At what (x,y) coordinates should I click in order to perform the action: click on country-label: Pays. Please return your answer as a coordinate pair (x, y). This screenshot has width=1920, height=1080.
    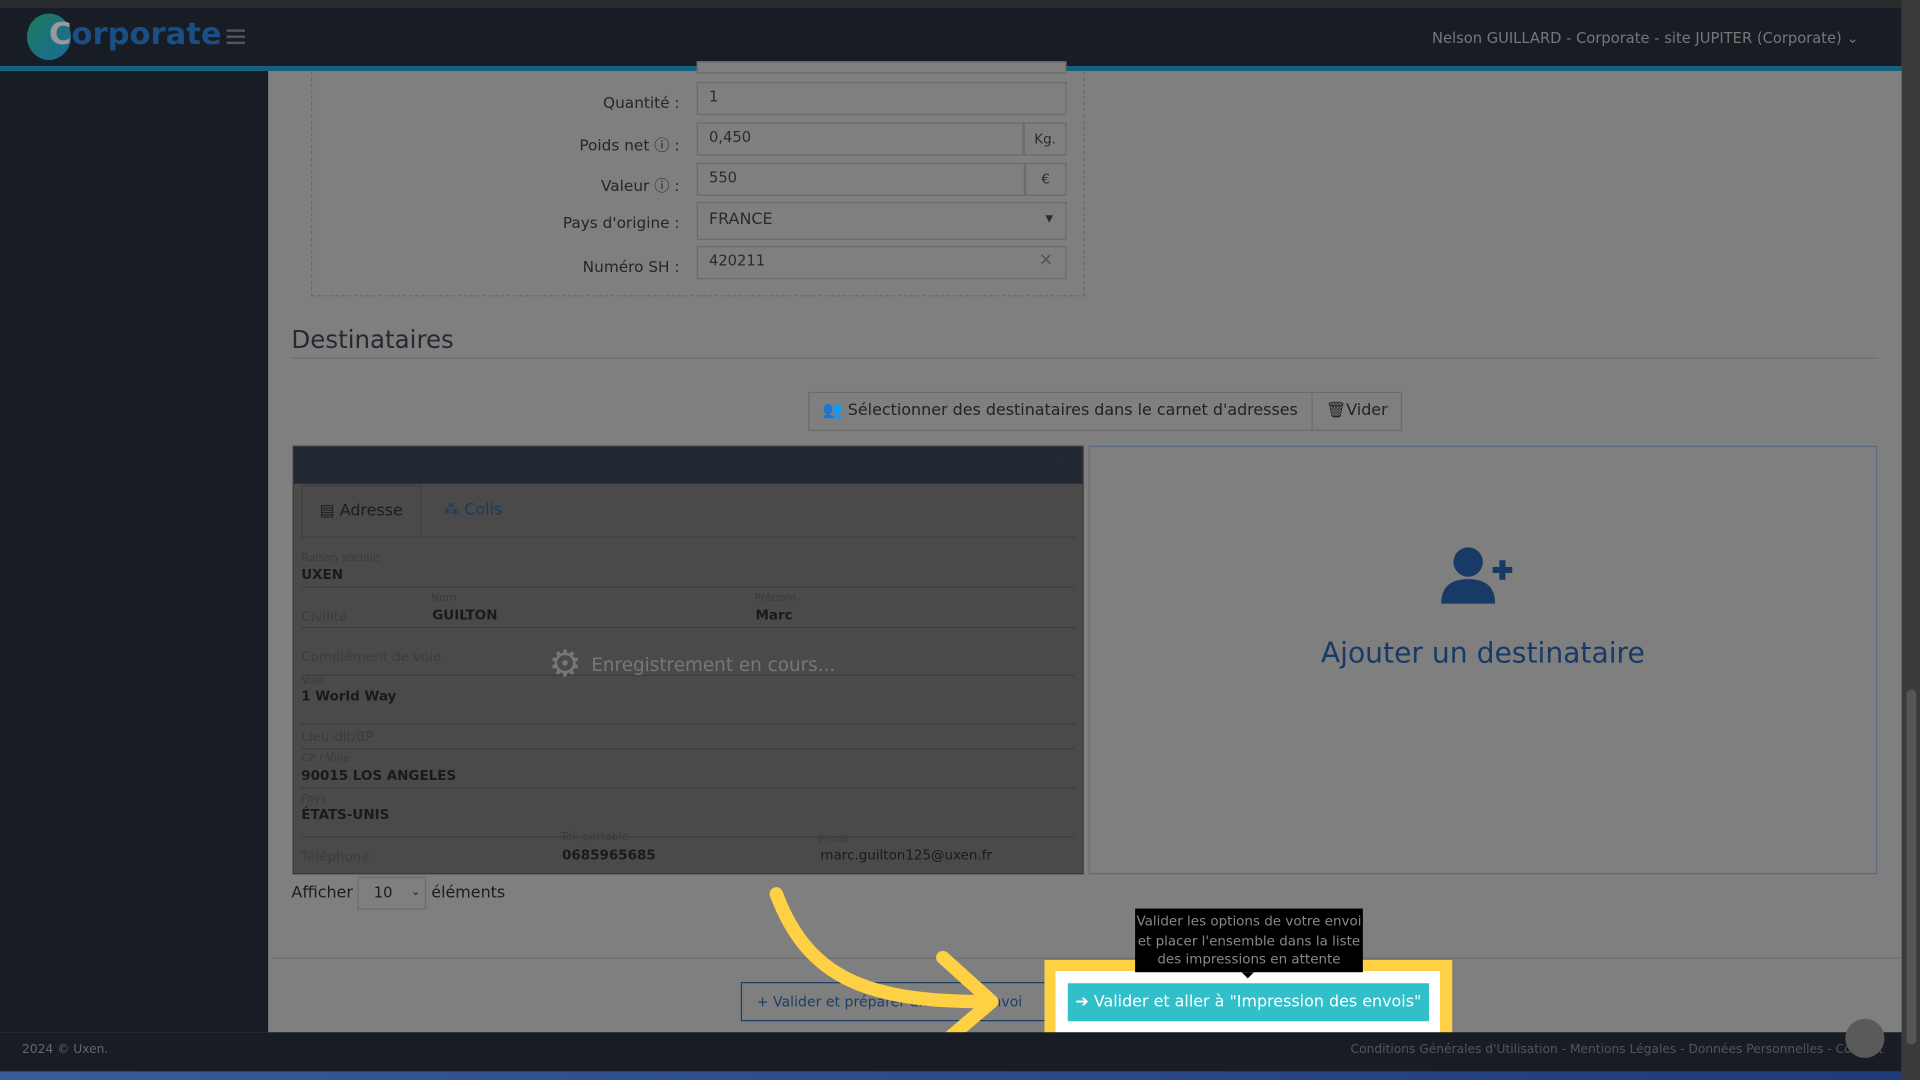
    Looking at the image, I should click on (314, 799).